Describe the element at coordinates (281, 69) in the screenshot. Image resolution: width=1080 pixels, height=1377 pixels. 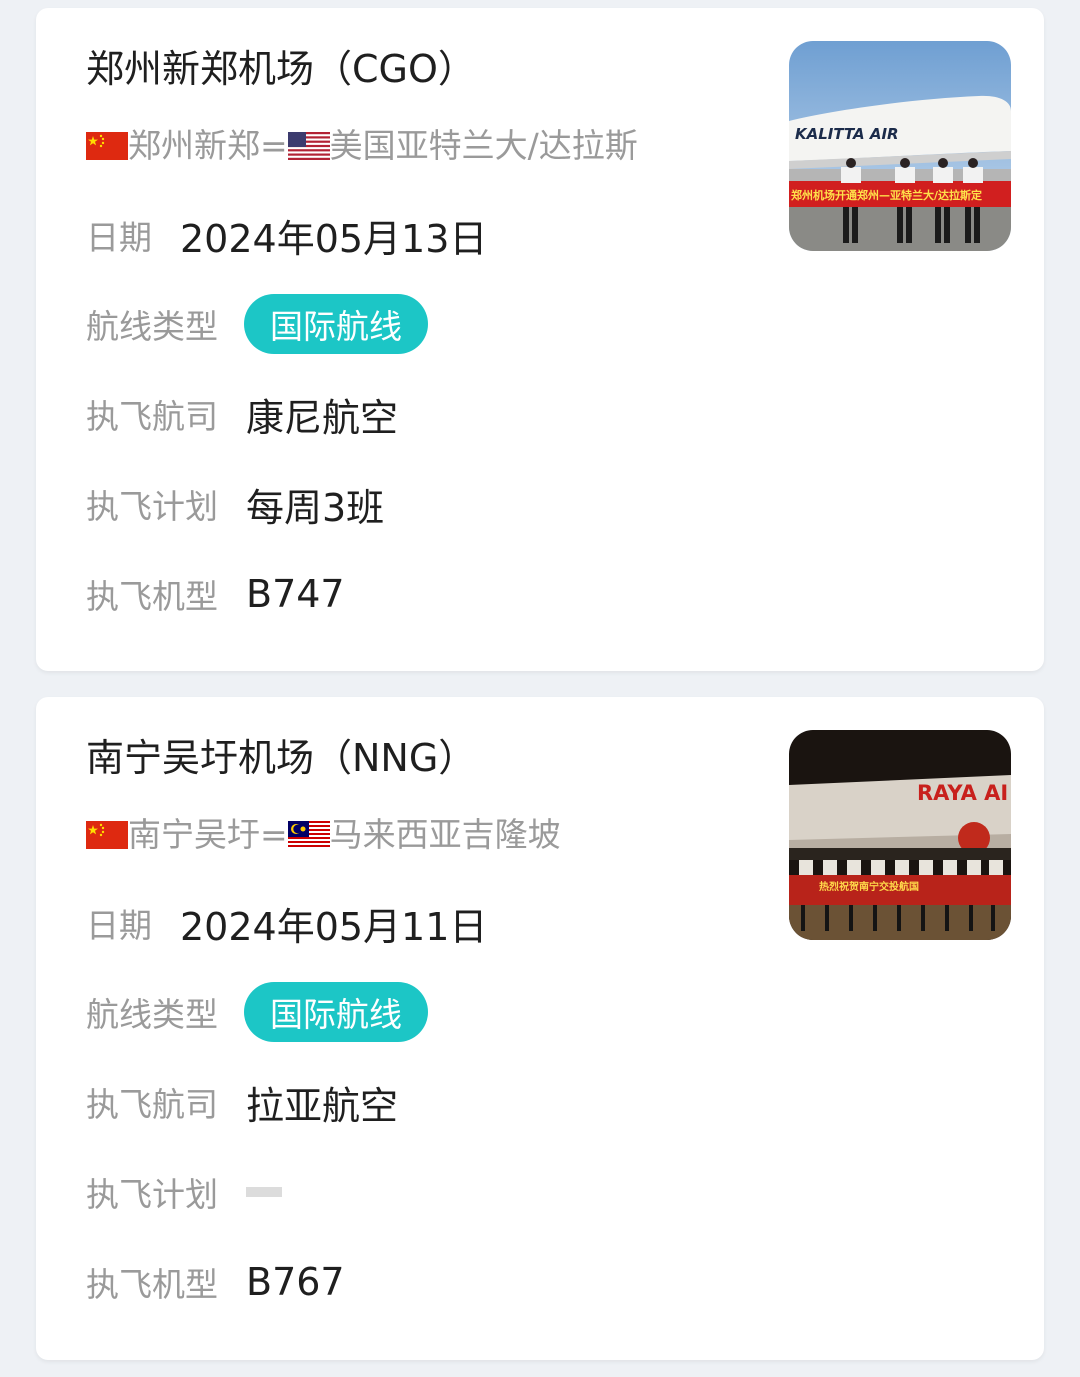
I see `airport-title: 郑州新郑机场（CGO）` at that location.